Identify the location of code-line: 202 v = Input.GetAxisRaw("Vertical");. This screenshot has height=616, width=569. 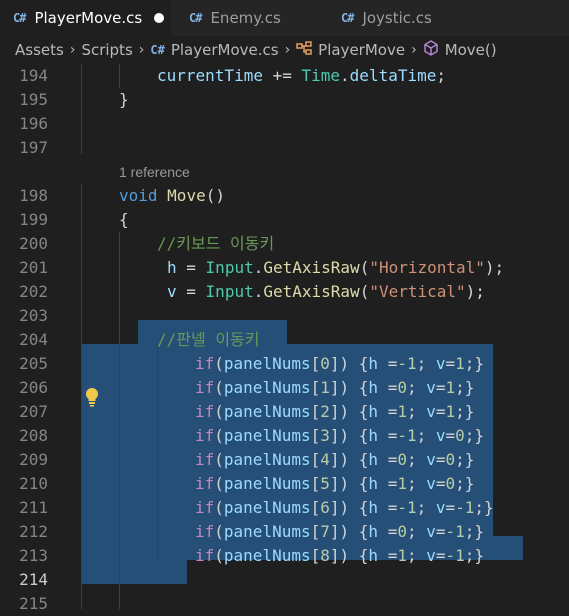
(284, 292).